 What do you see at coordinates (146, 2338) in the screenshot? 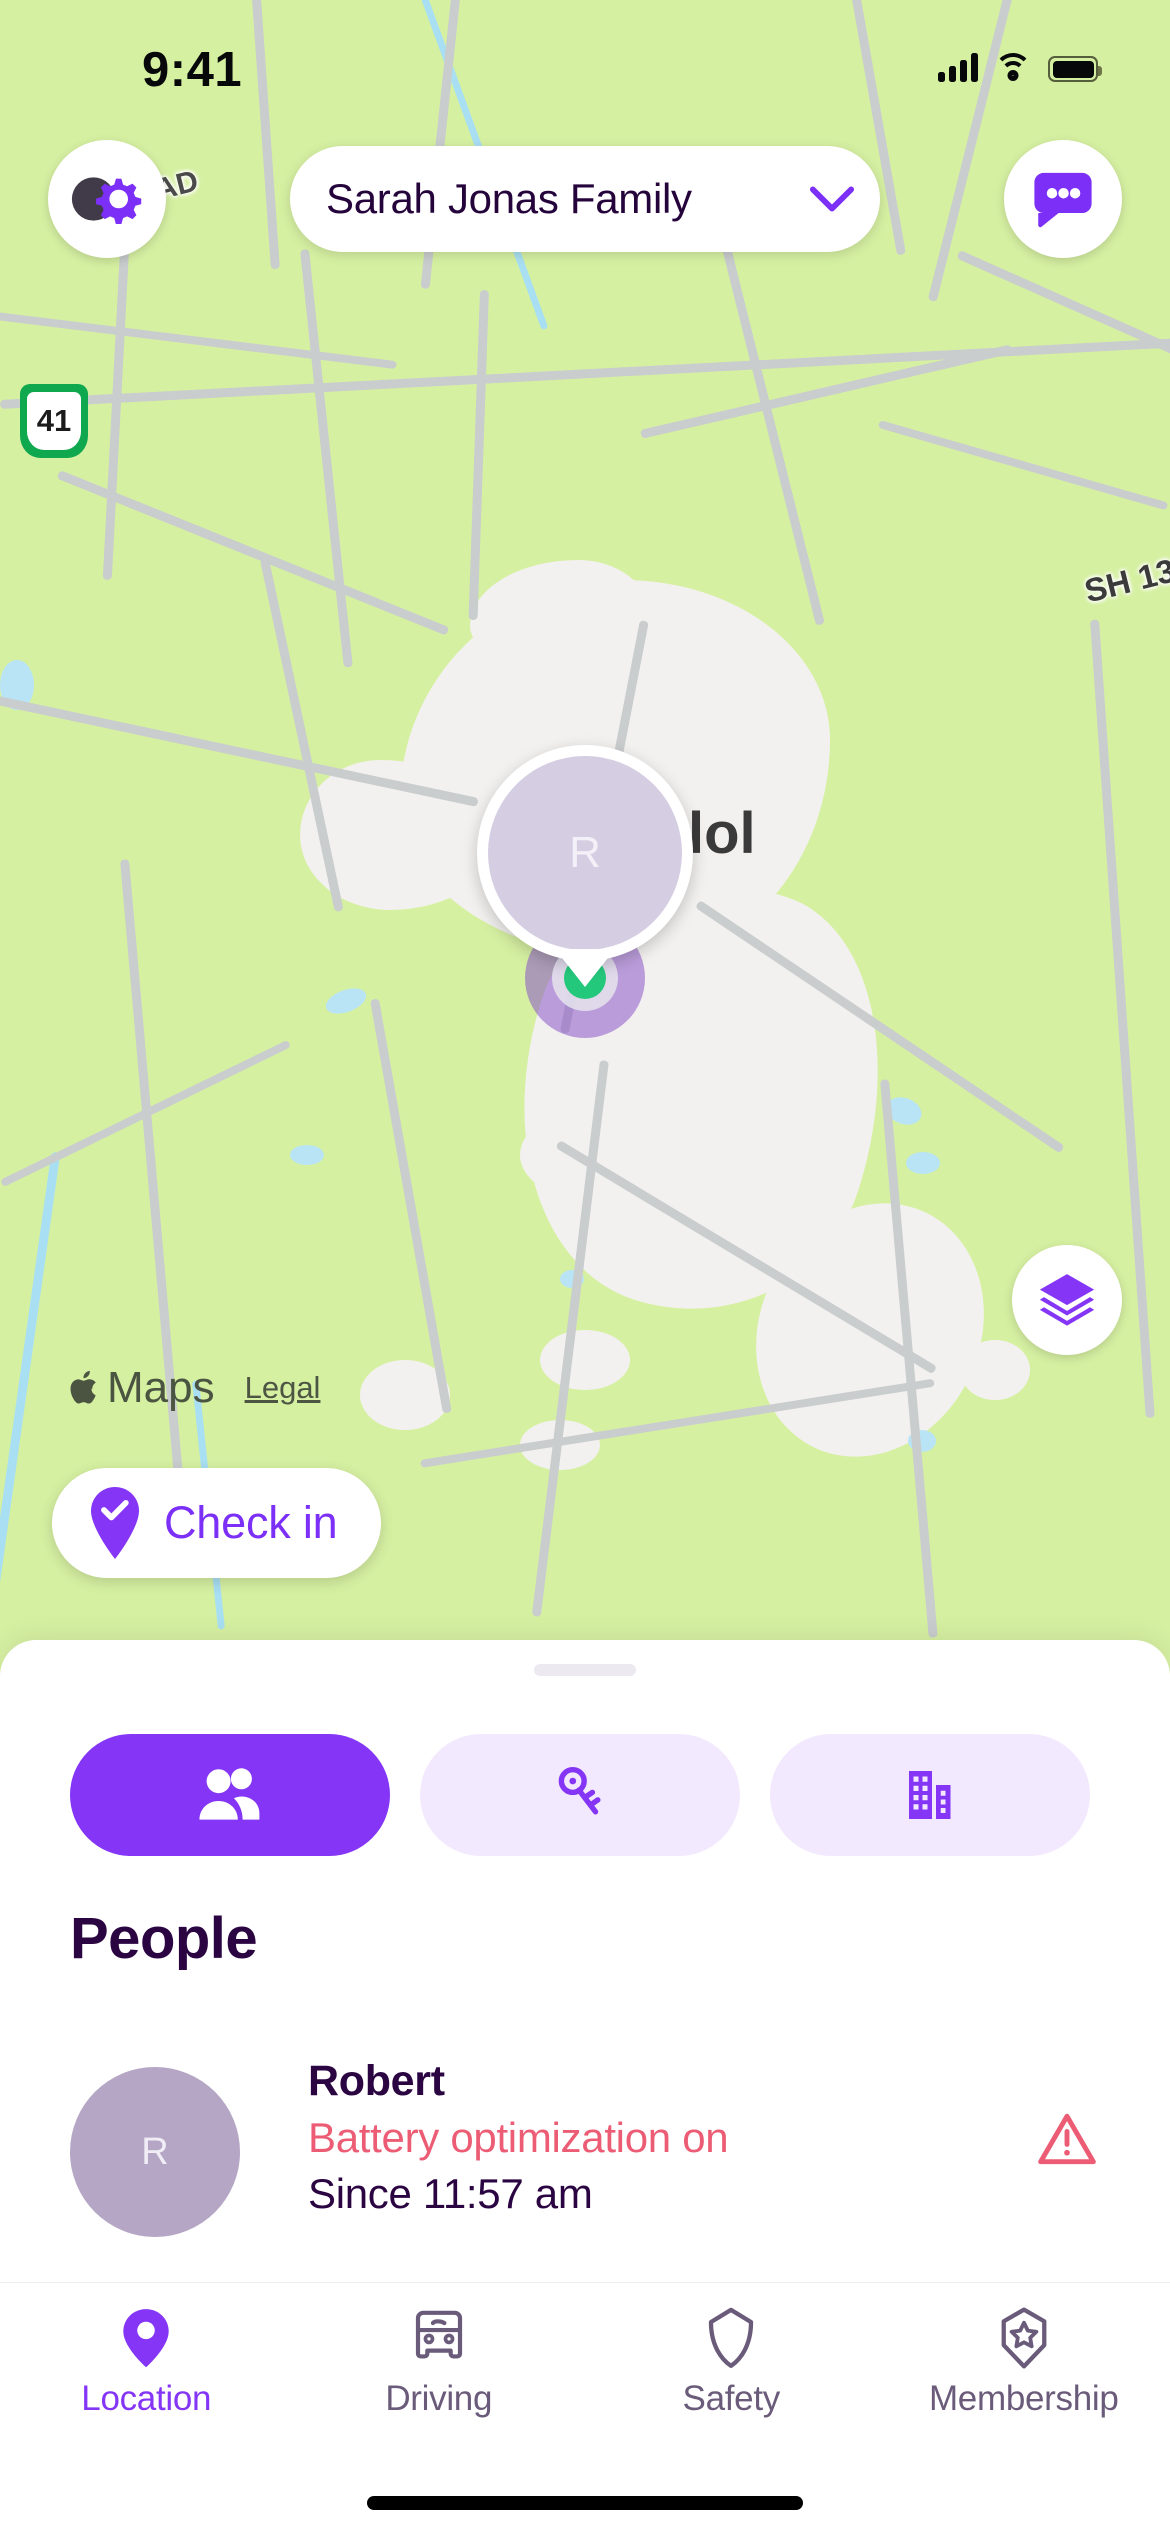
I see `location-pin-icon` at bounding box center [146, 2338].